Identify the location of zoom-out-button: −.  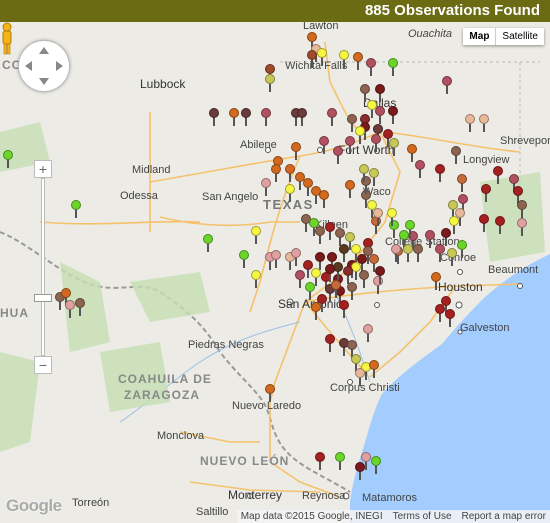
(43, 365).